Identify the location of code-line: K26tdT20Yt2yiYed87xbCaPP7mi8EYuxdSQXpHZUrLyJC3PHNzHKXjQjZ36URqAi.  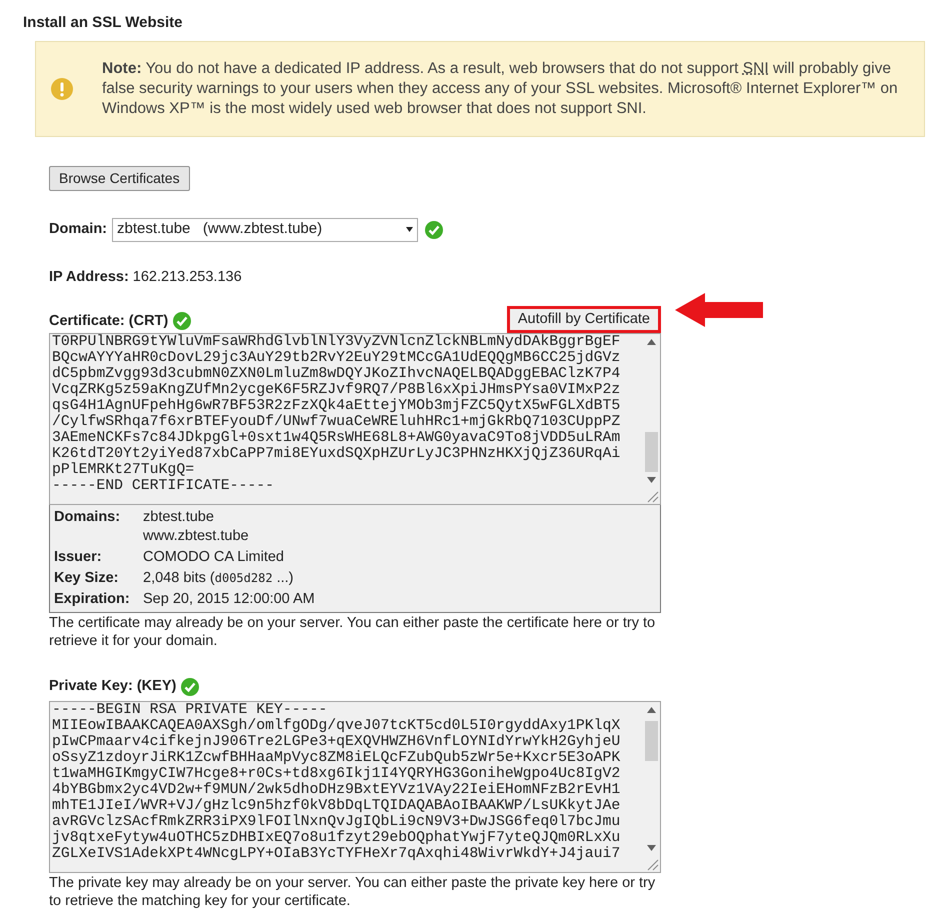
(337, 454).